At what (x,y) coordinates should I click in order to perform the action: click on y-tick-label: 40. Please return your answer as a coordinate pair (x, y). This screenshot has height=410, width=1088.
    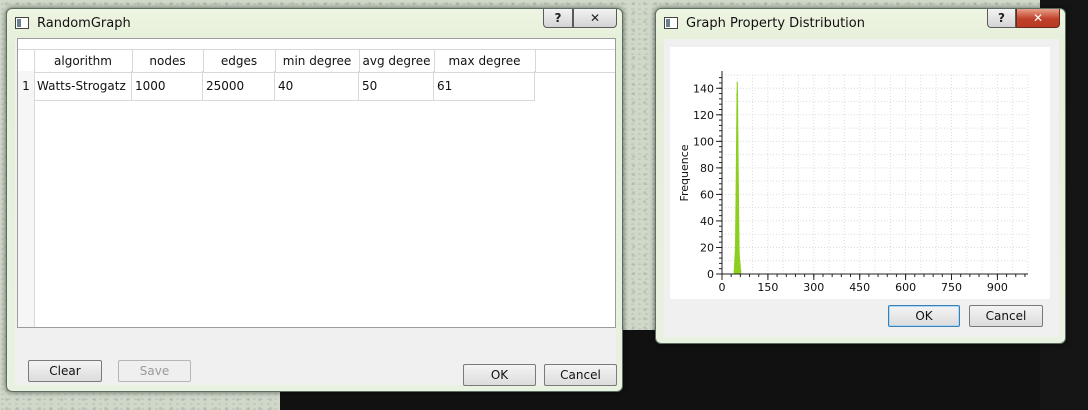
    Looking at the image, I should click on (707, 221).